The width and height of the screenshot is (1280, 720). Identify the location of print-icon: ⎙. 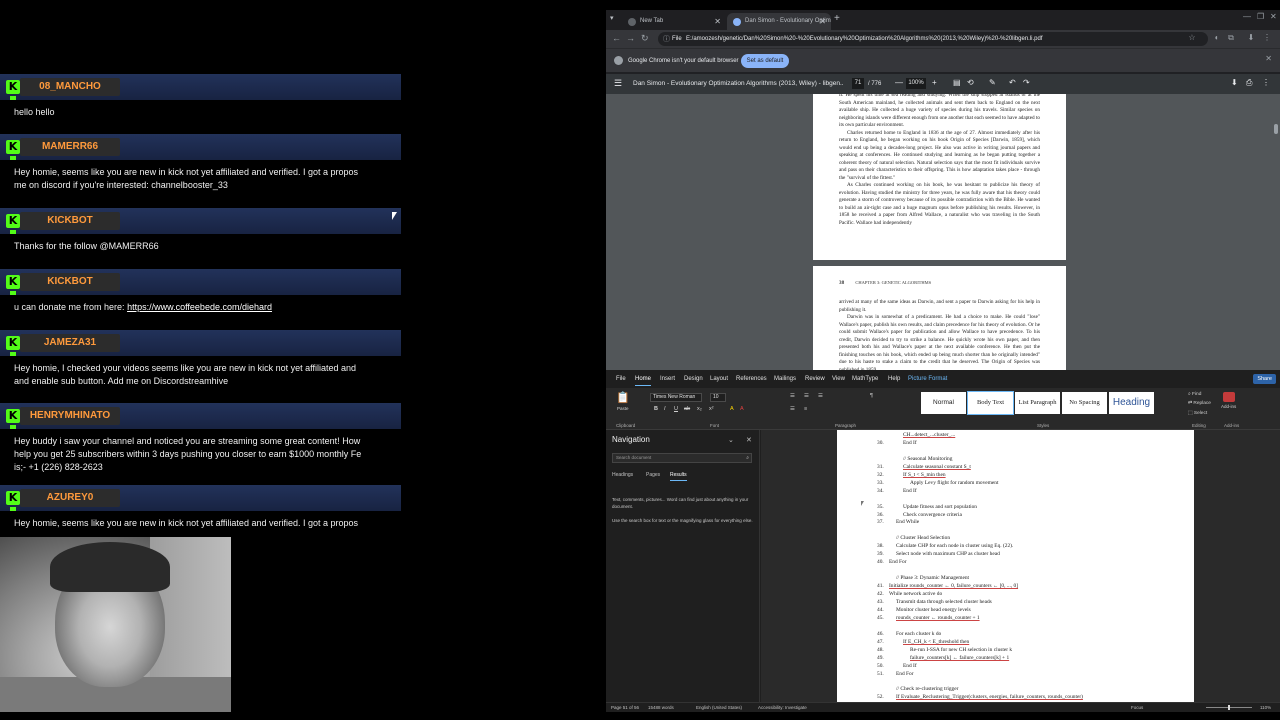
(1249, 83).